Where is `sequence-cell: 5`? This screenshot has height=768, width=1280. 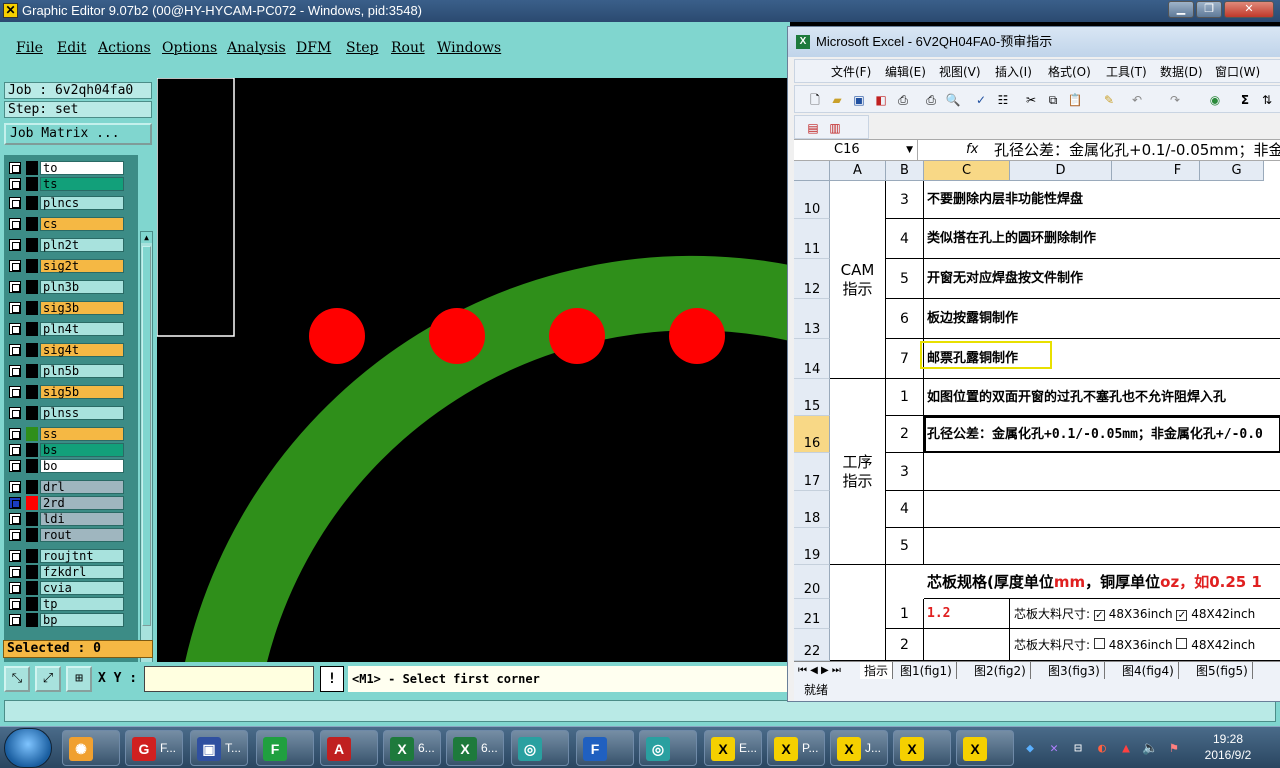
sequence-cell: 5 is located at coordinates (905, 279).